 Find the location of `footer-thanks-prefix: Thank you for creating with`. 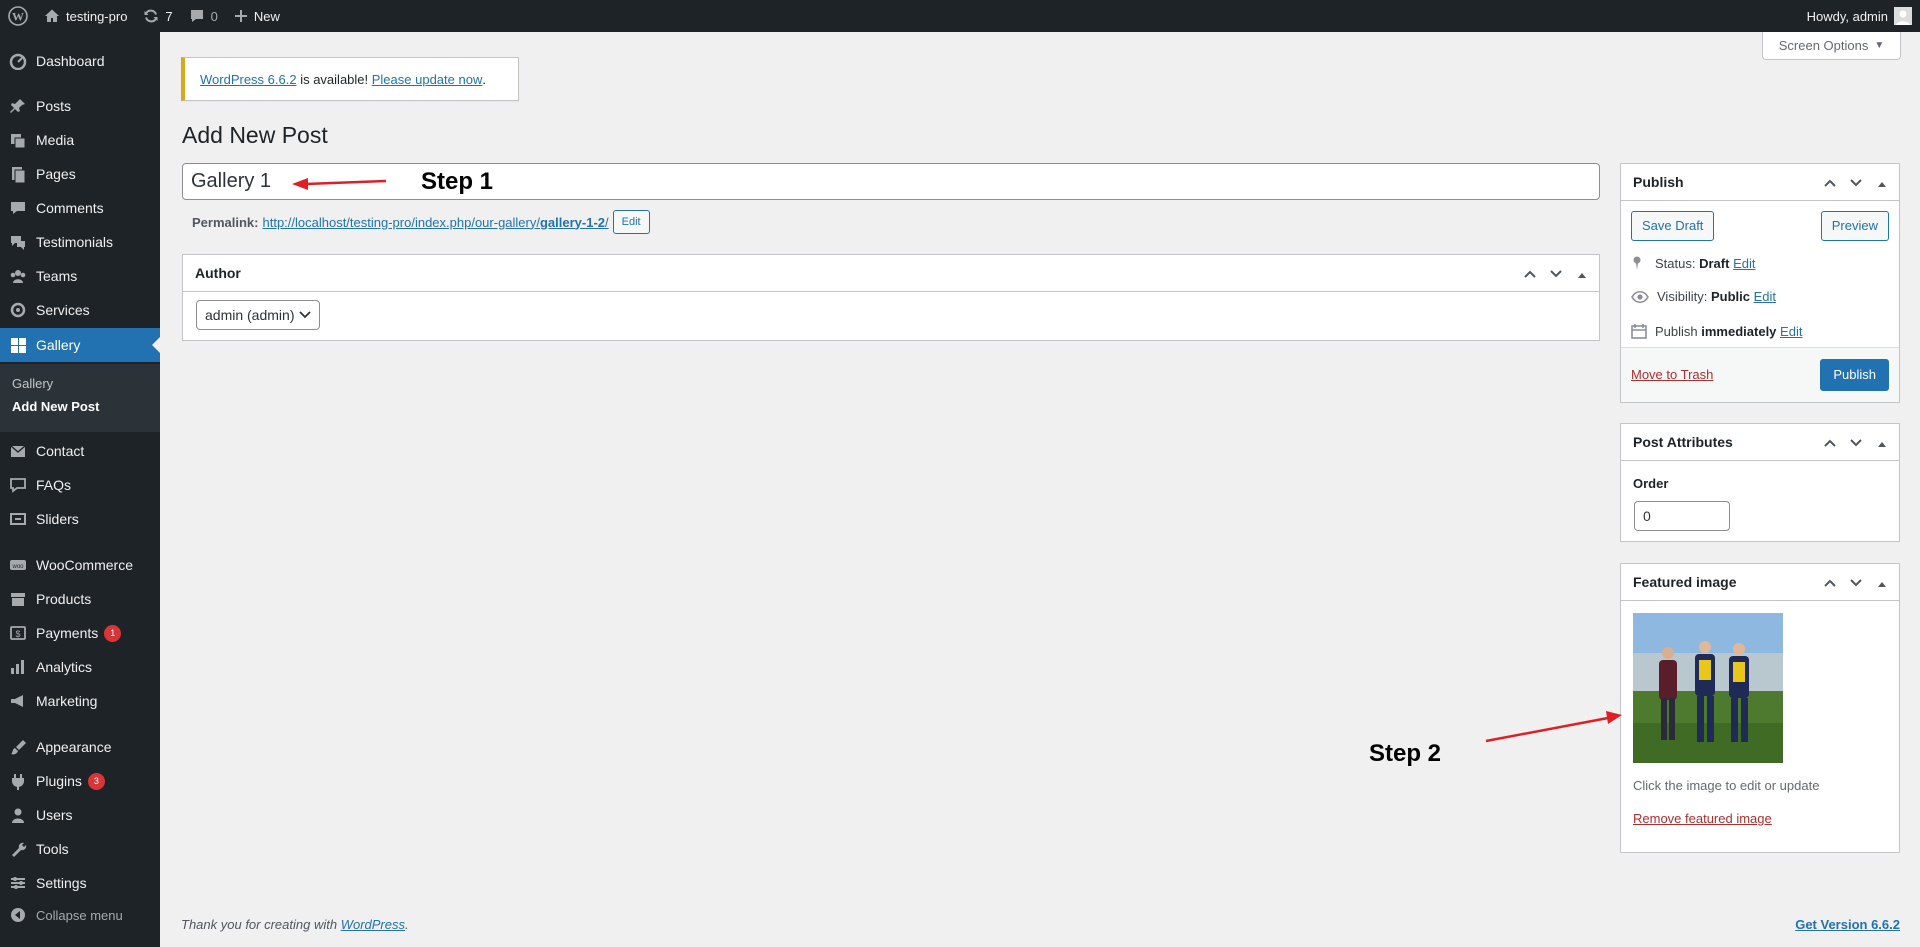

footer-thanks-prefix: Thank you for creating with is located at coordinates (261, 924).